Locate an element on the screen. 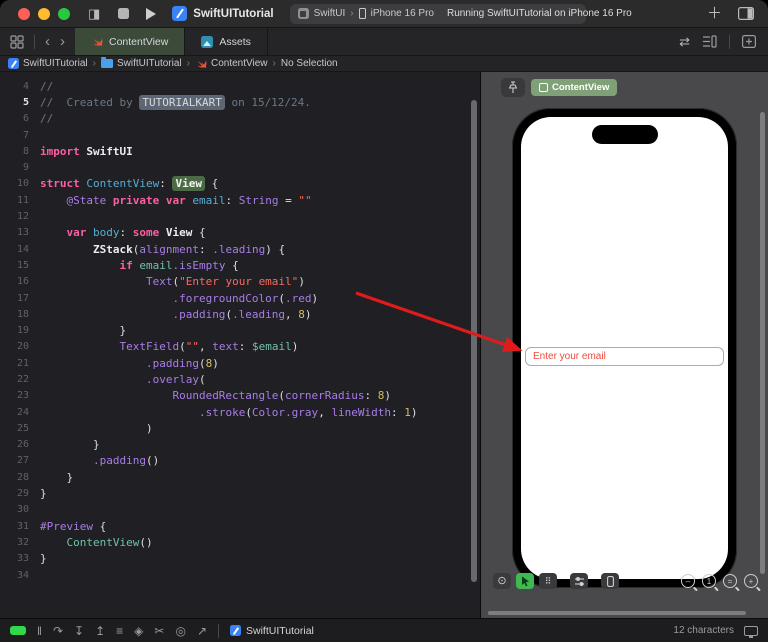  zoom-fit-button: = is located at coordinates (730, 581).